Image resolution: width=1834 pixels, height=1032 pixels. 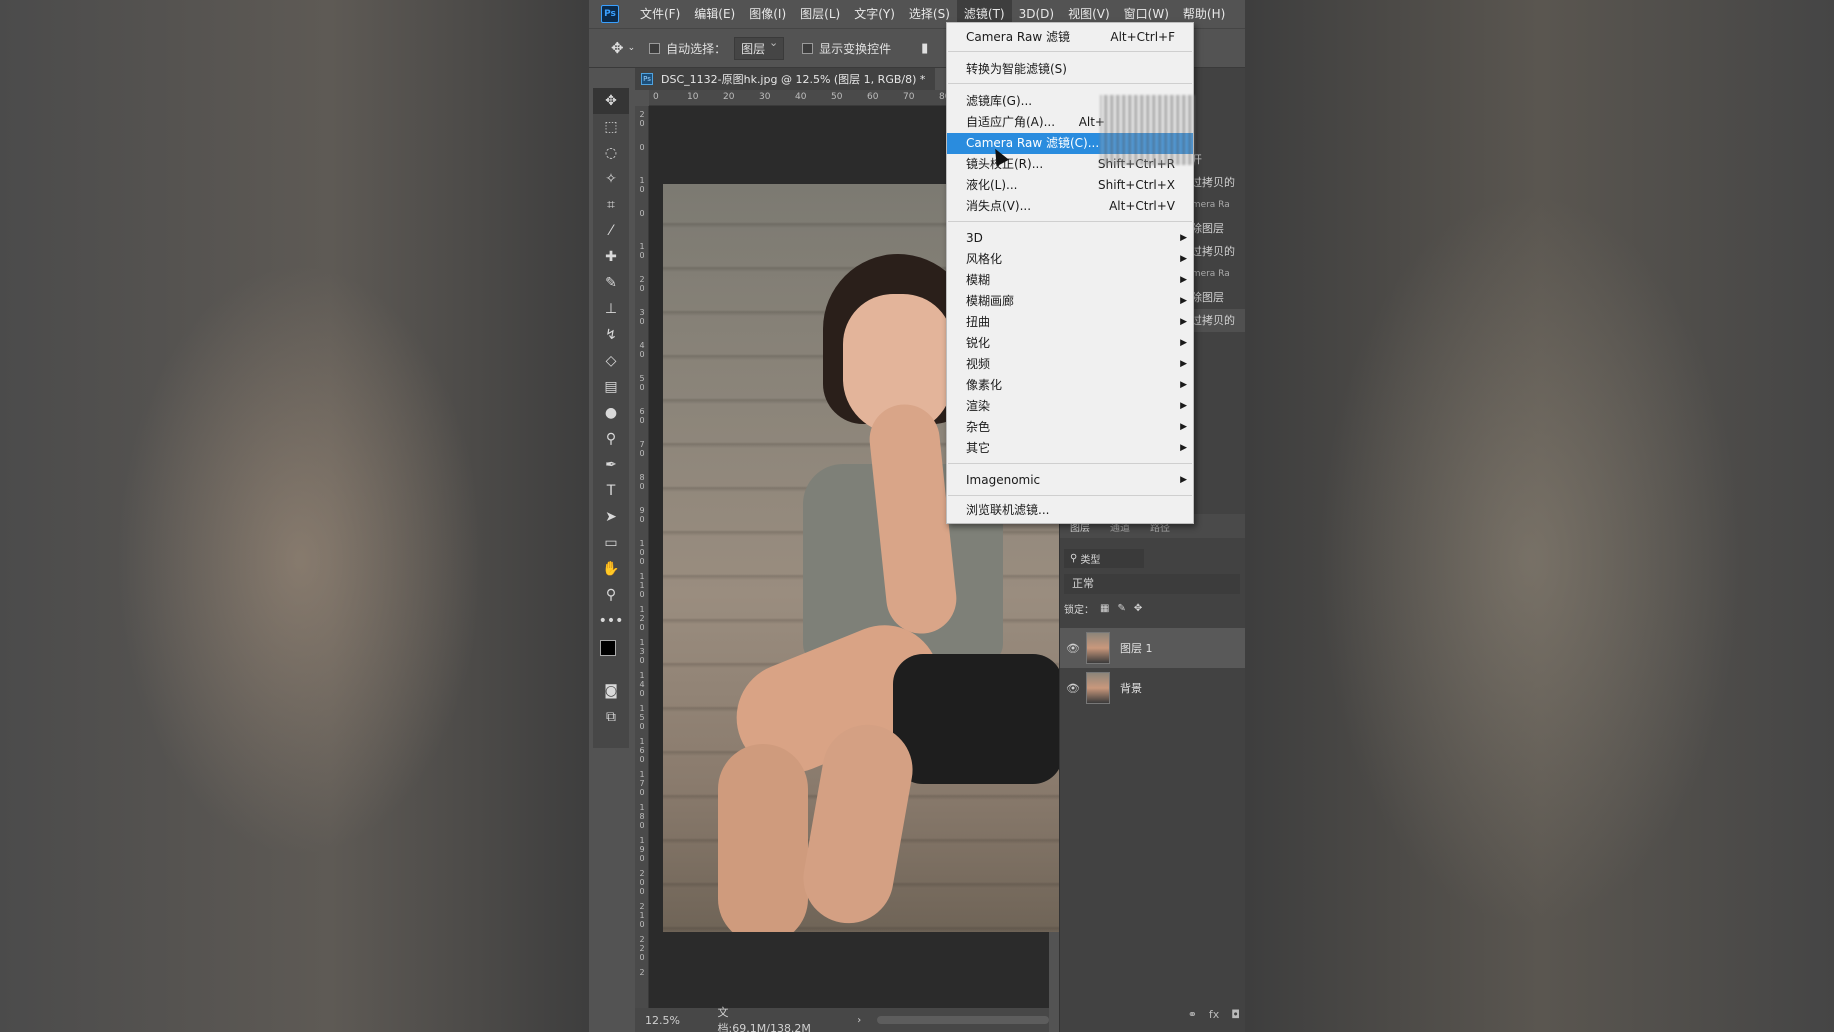 I want to click on crop-tool-icon: ⌗, so click(x=611, y=205).